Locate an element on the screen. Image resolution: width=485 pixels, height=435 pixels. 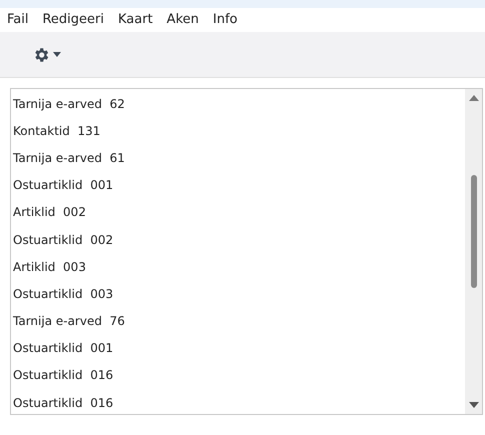
list-item: Artiklid 002 is located at coordinates (49, 212).